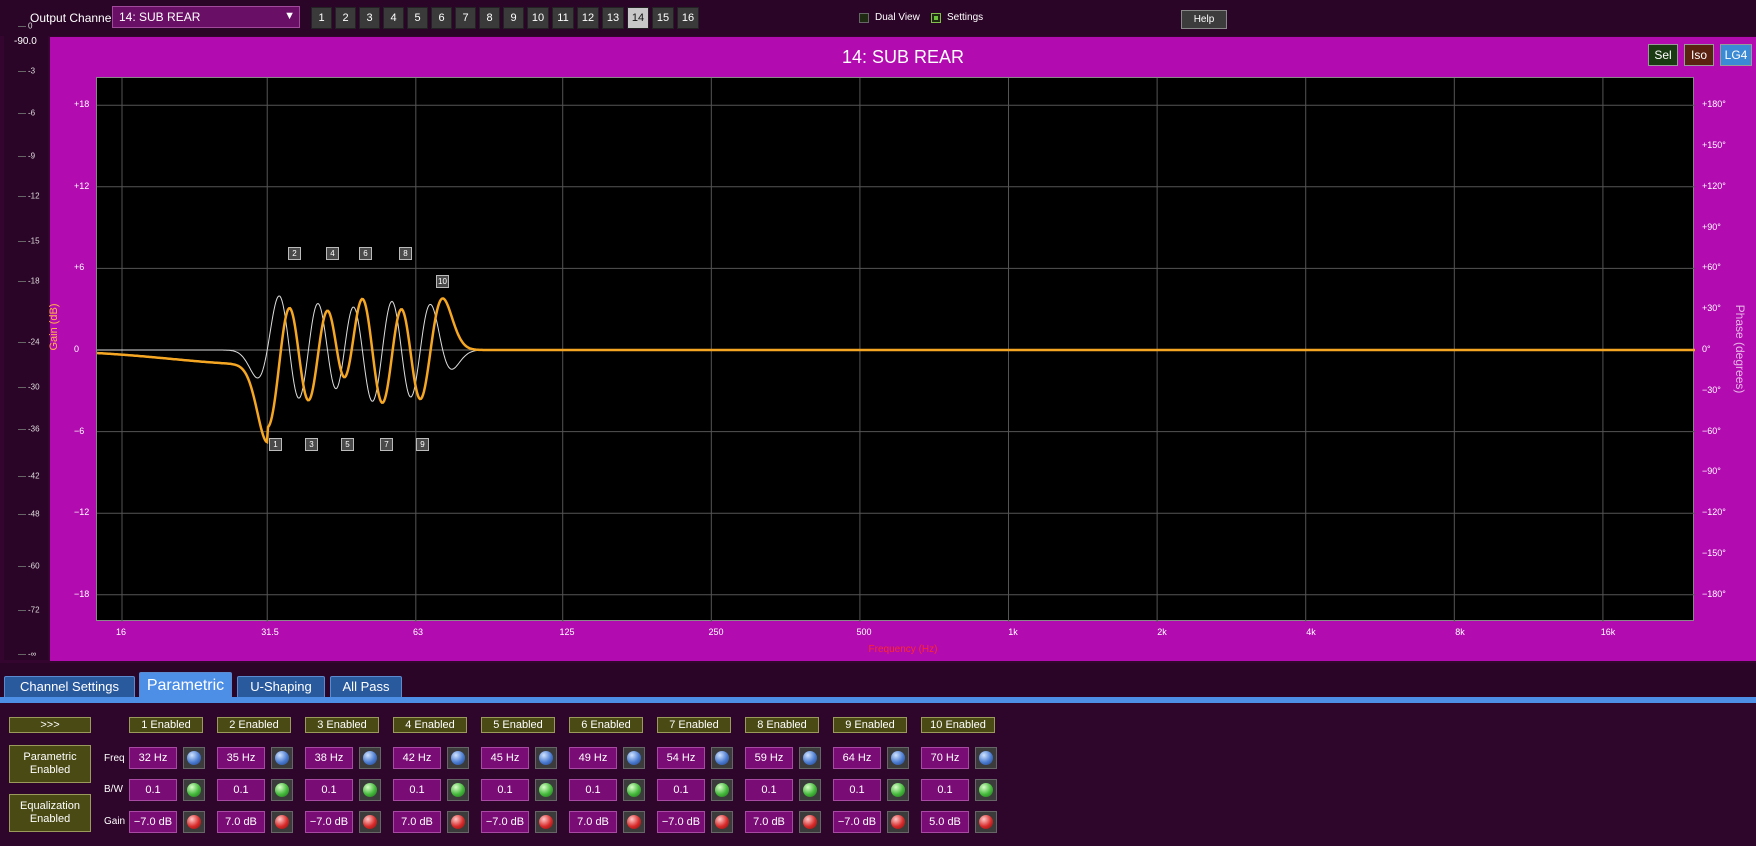 The image size is (1756, 846). I want to click on band-2-freq-knob, so click(282, 758).